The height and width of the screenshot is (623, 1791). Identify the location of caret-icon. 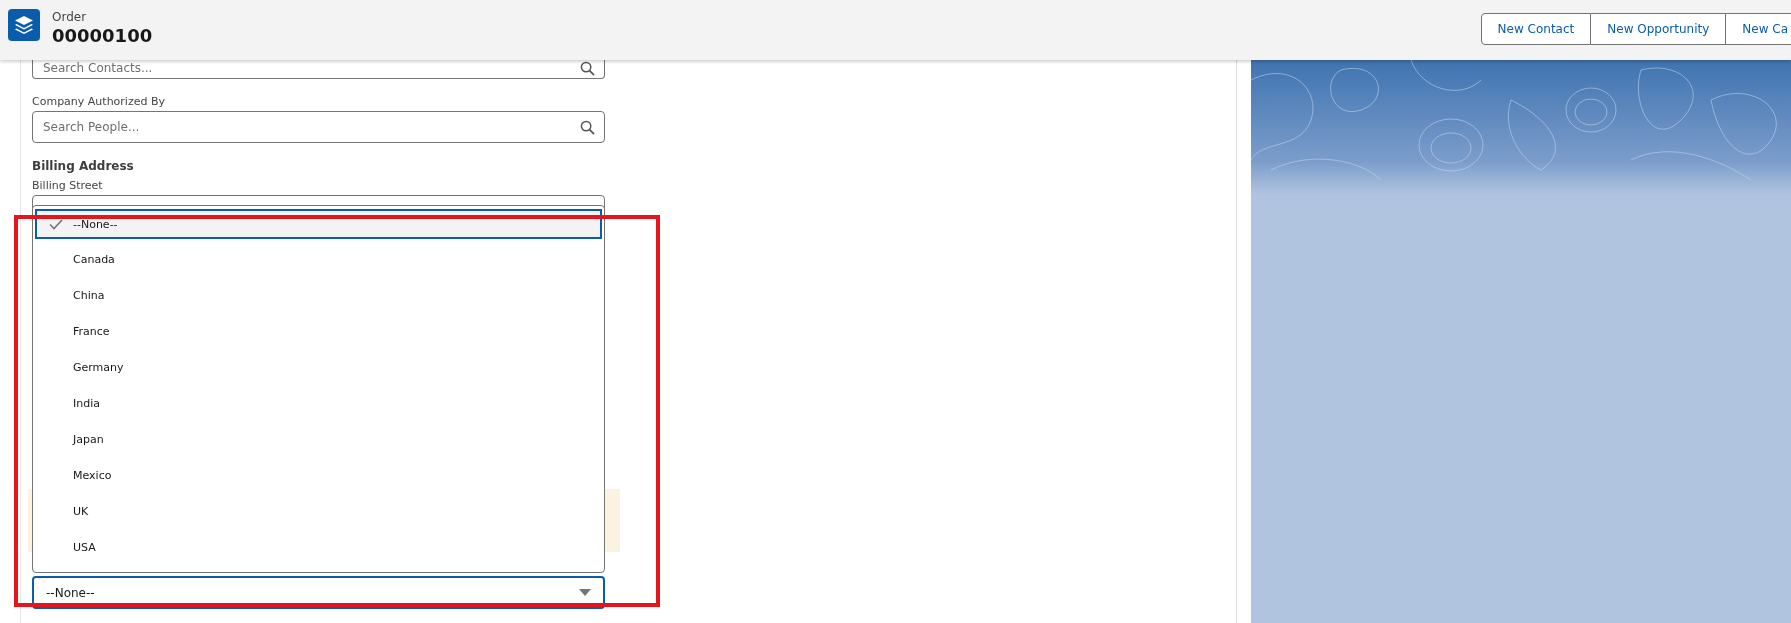
(585, 592).